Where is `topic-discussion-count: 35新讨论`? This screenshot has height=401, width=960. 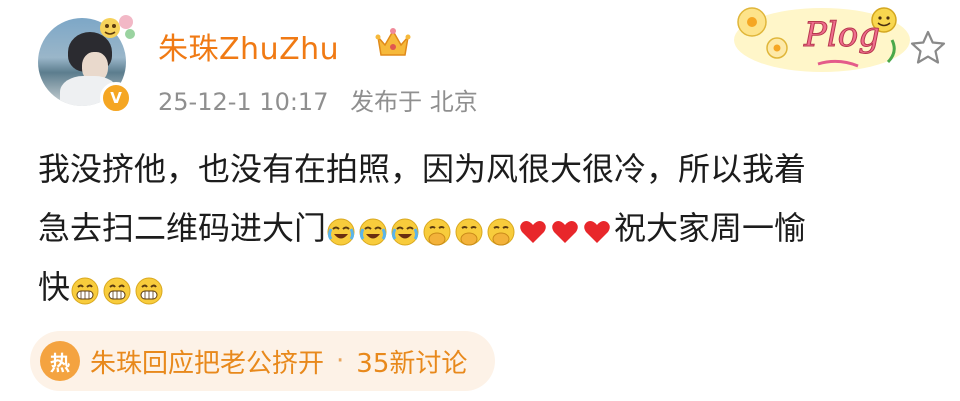 topic-discussion-count: 35新讨论 is located at coordinates (412, 363).